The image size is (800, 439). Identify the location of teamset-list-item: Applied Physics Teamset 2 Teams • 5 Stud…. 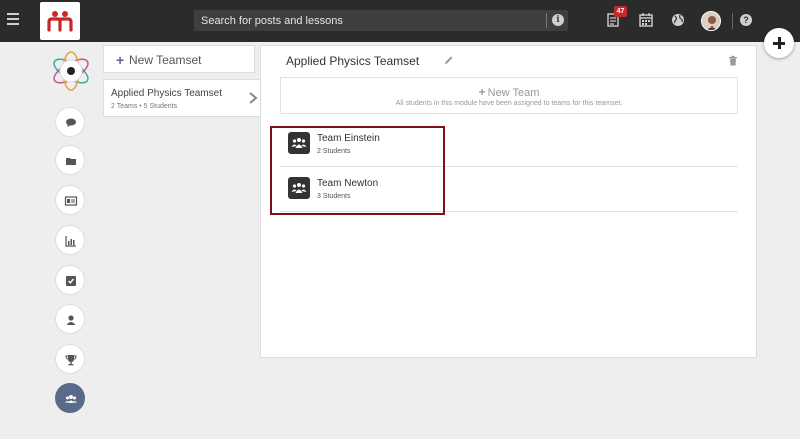
(182, 98).